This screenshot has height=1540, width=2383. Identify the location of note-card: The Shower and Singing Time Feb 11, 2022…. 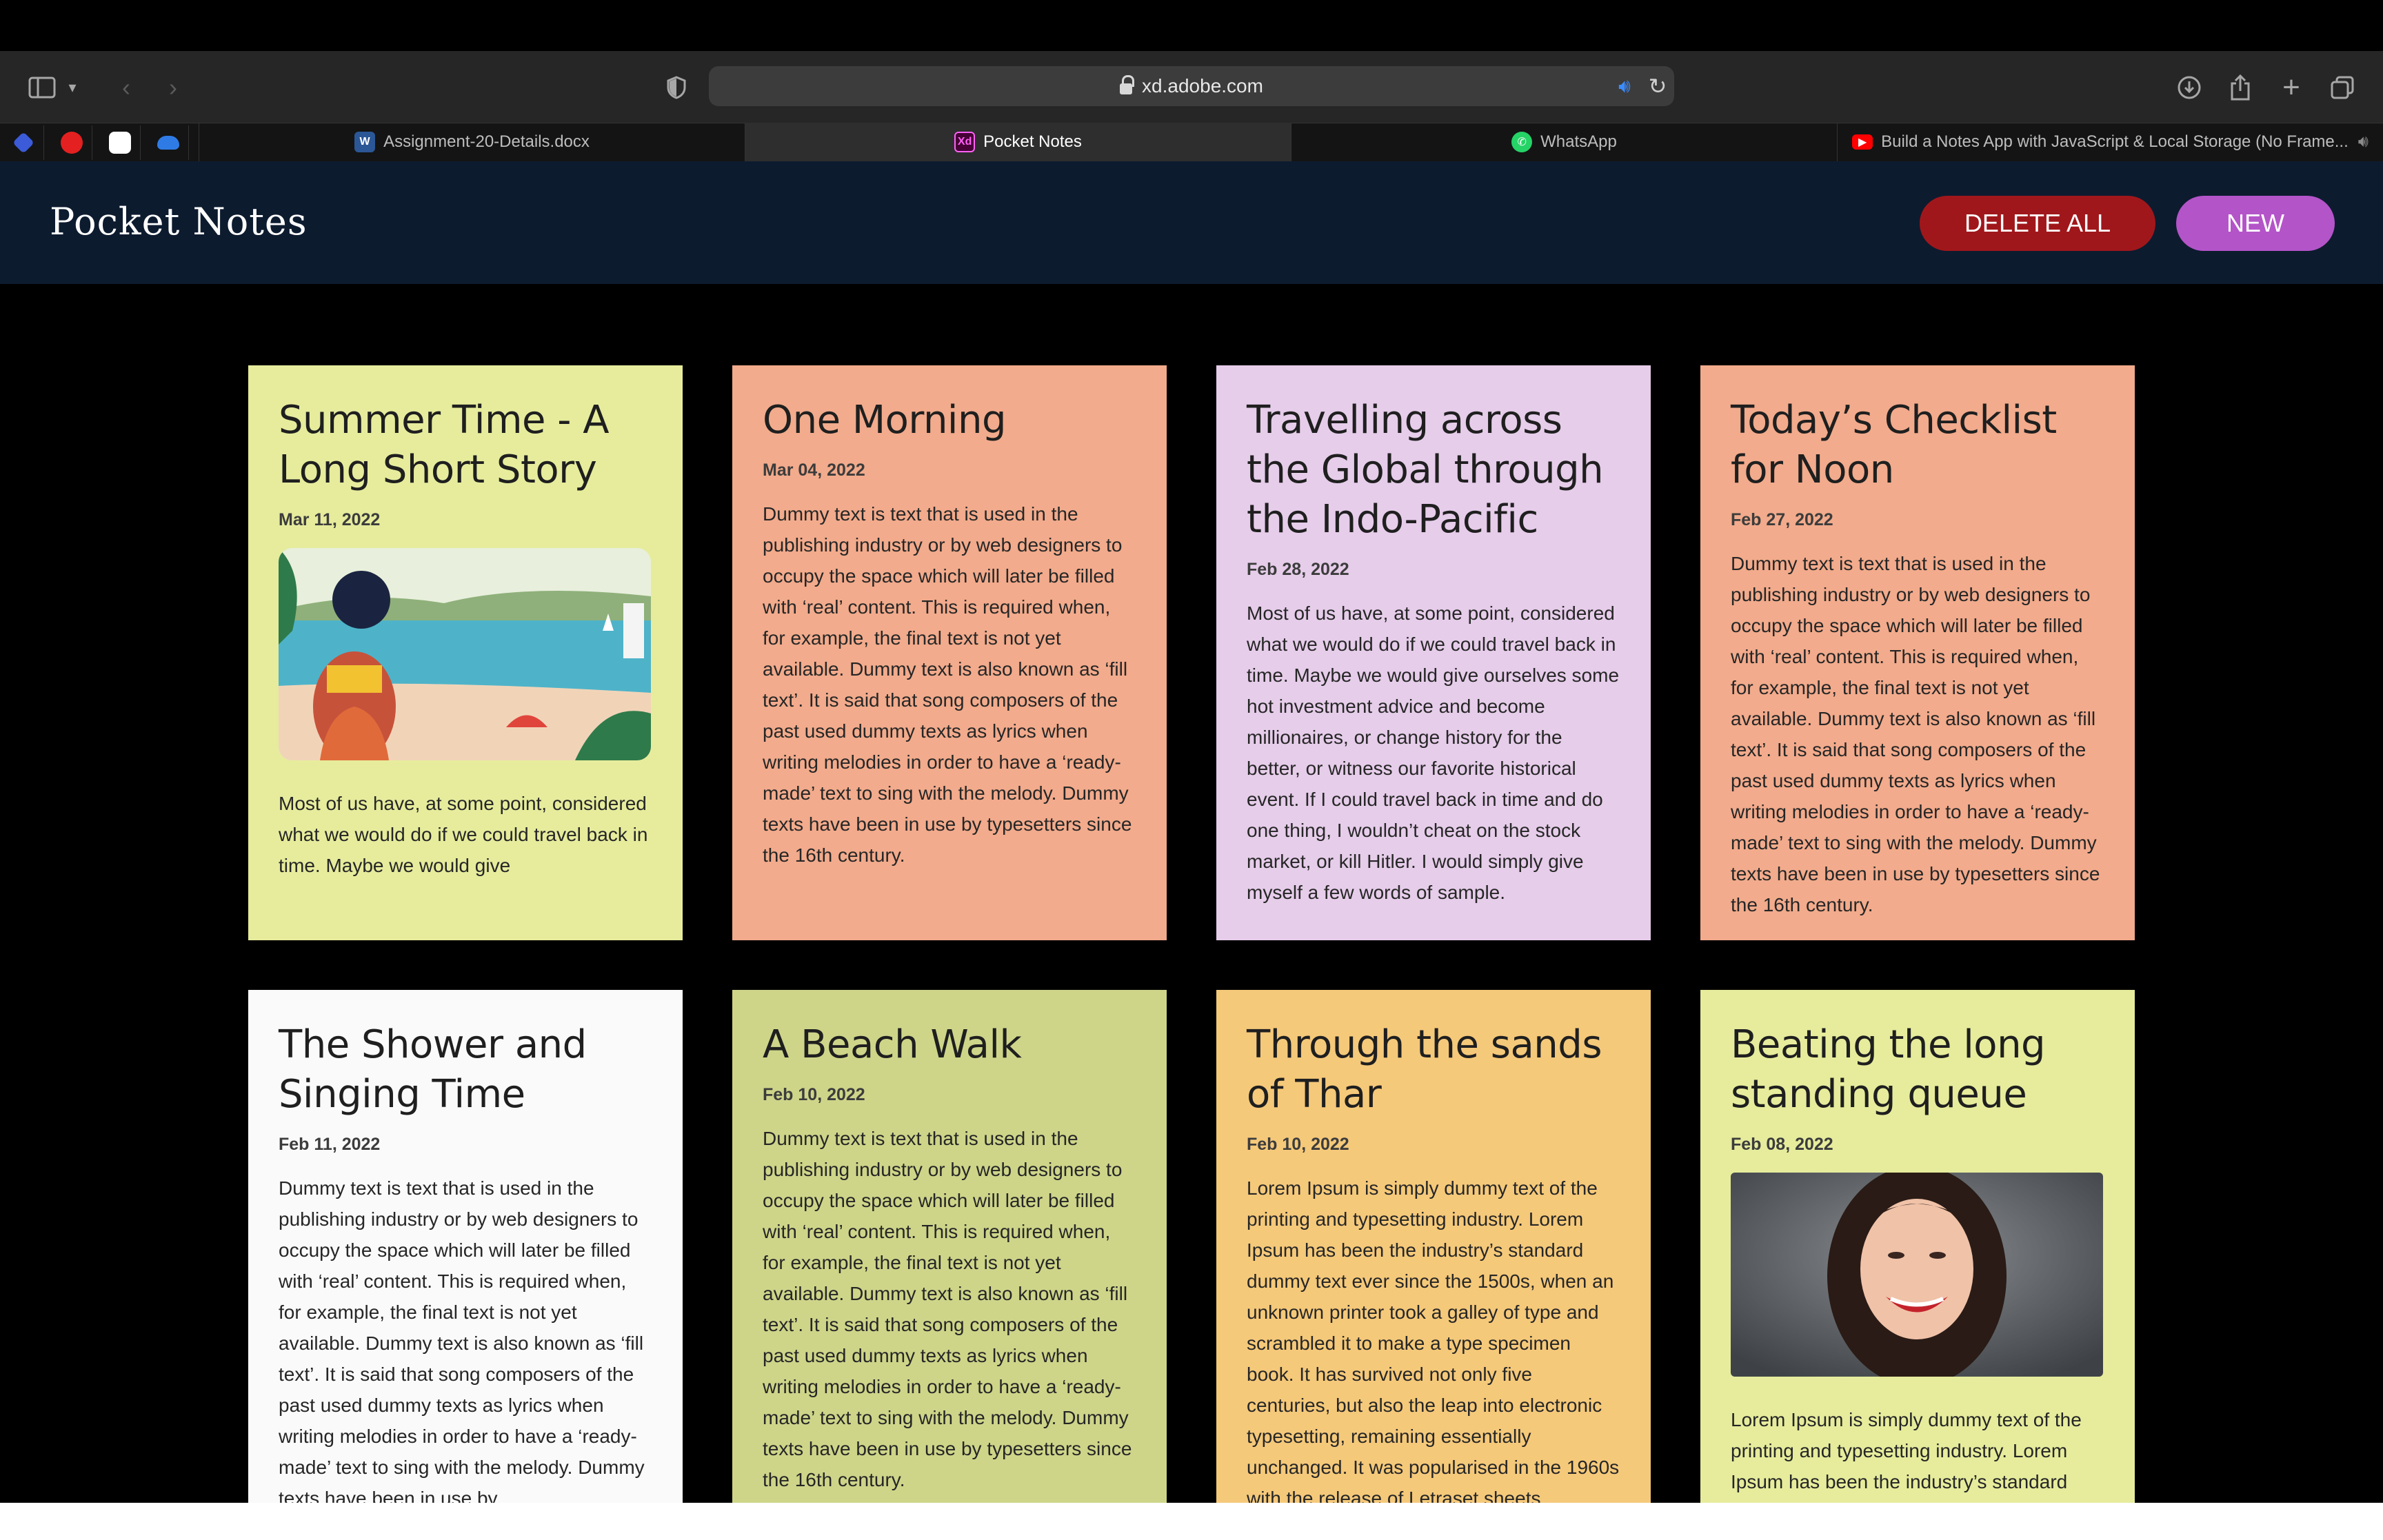
(465, 1247).